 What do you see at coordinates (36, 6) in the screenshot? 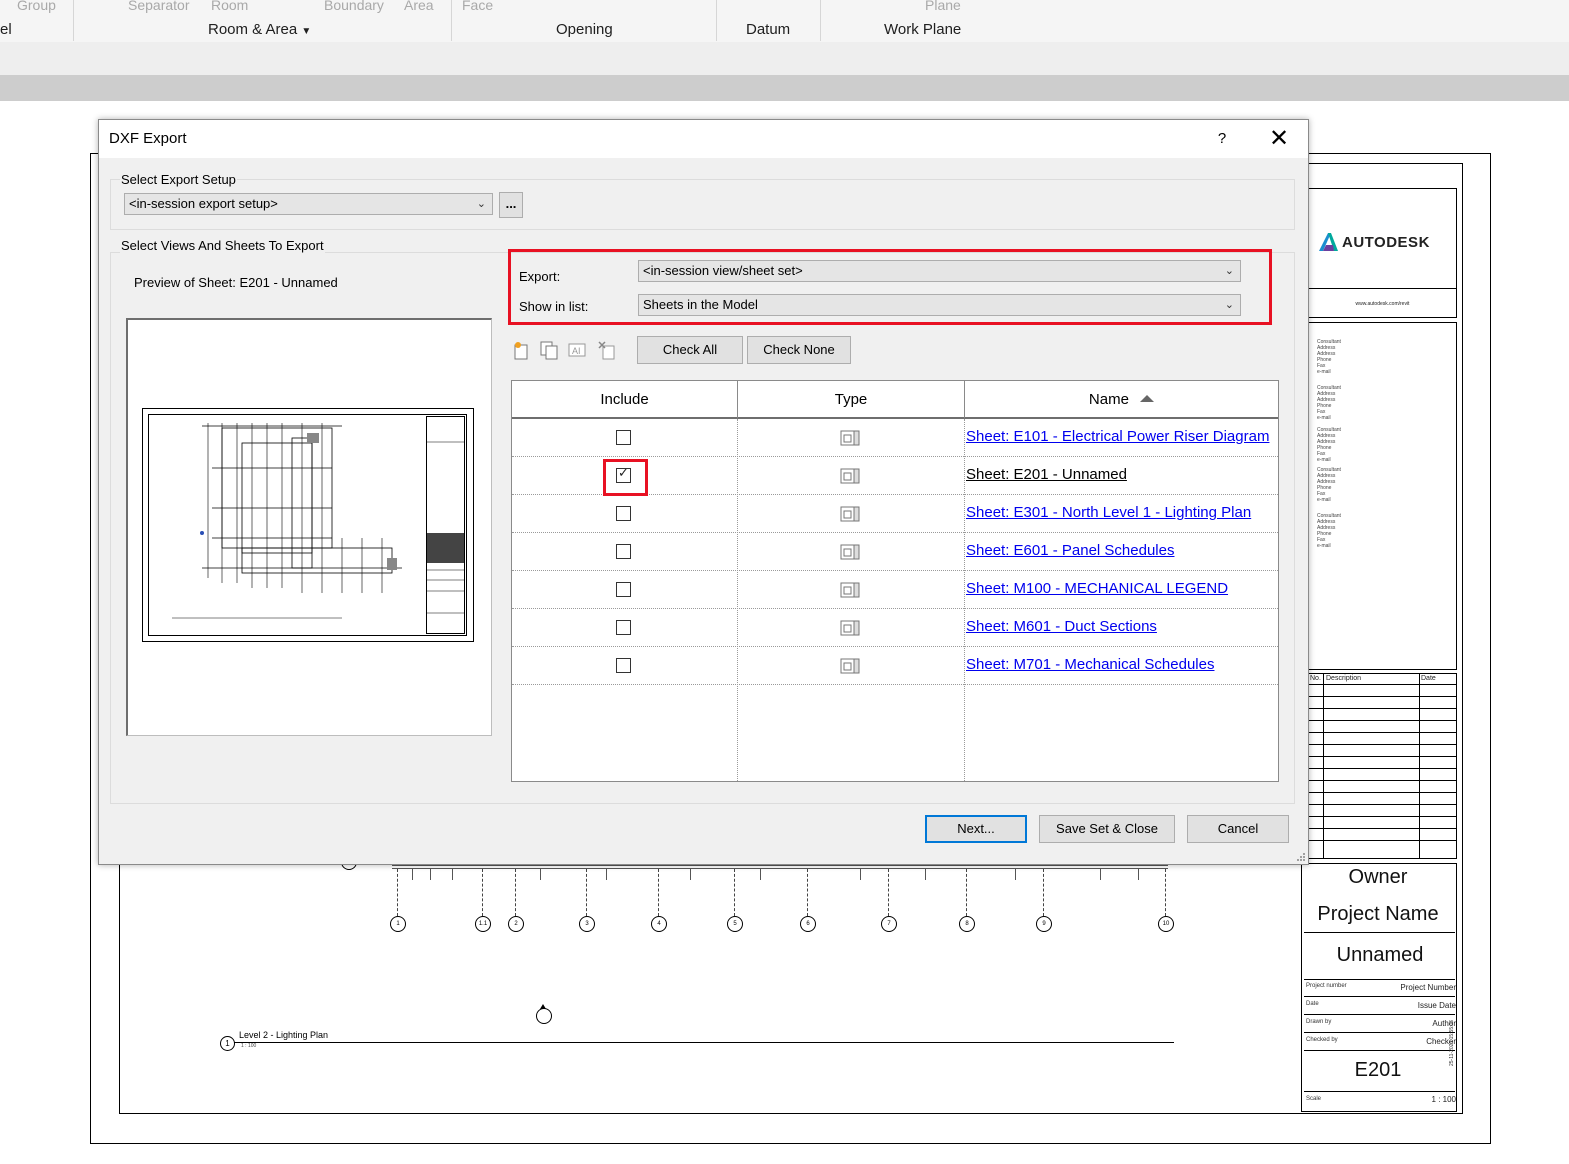
I see `ribbon-label: Group` at bounding box center [36, 6].